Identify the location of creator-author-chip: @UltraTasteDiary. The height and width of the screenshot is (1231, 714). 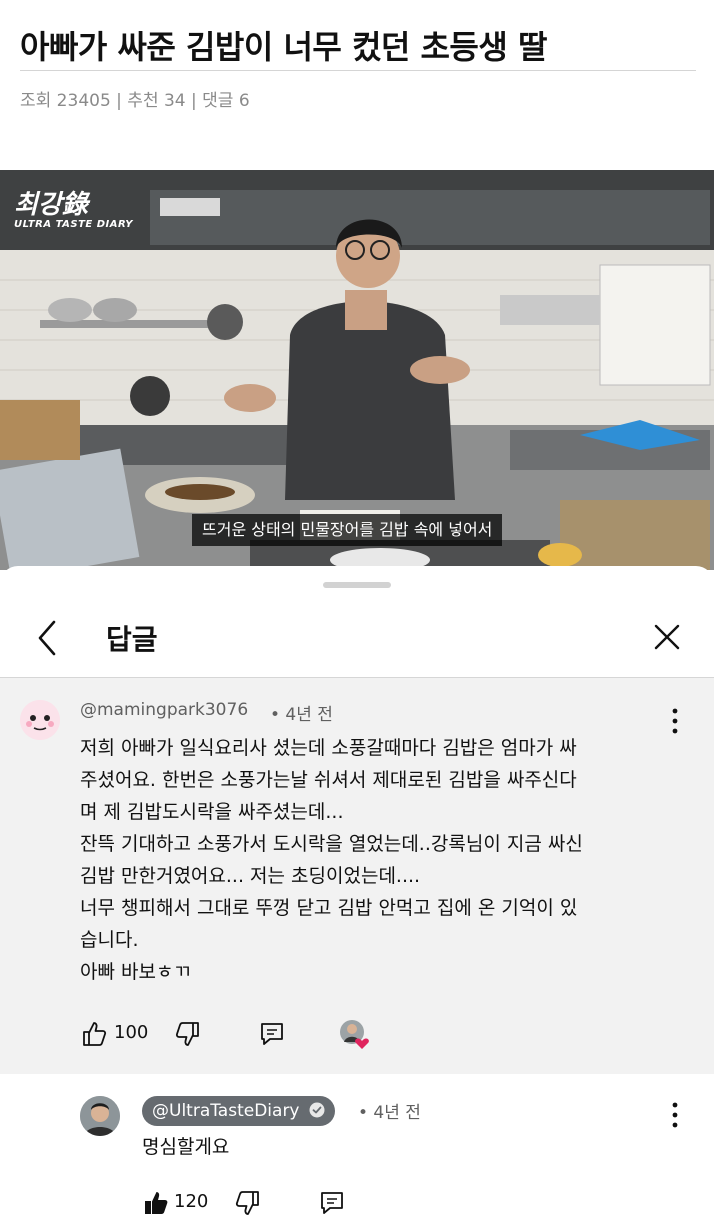
(238, 1111).